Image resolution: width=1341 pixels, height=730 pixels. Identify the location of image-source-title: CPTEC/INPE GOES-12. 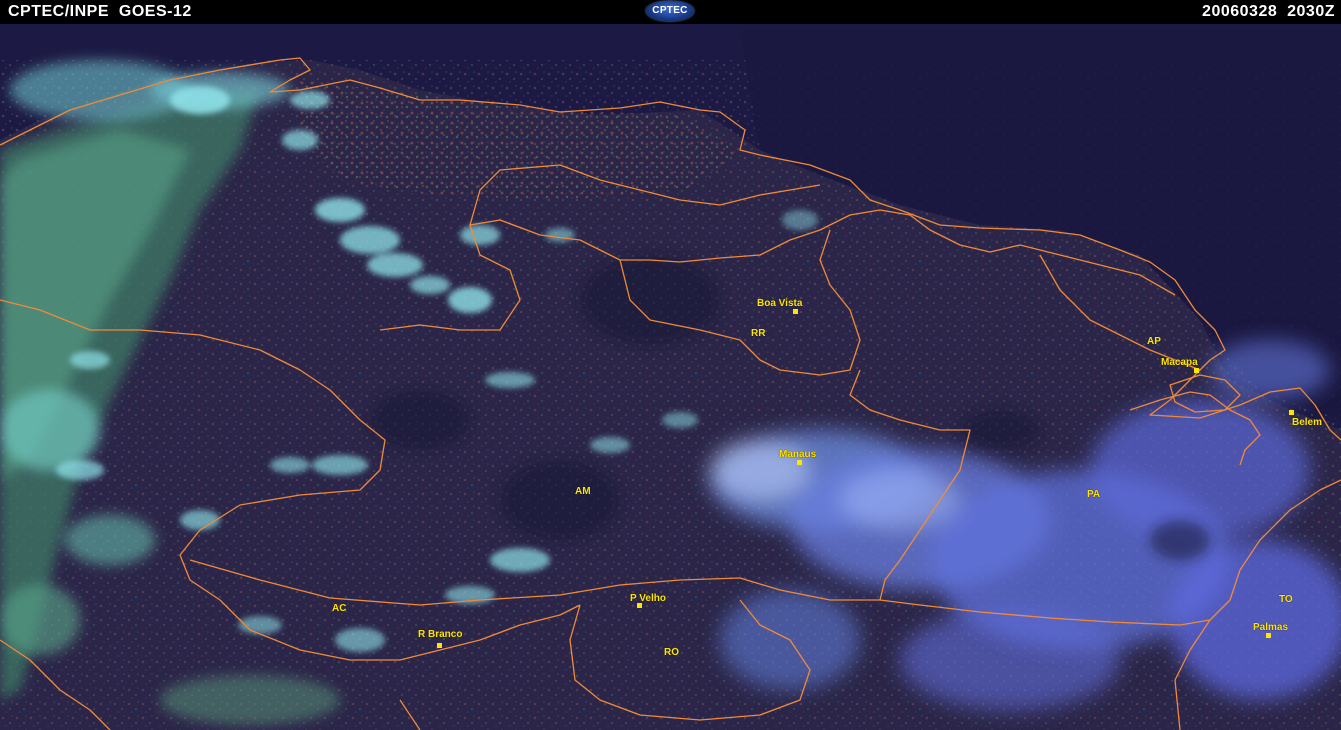
(100, 11).